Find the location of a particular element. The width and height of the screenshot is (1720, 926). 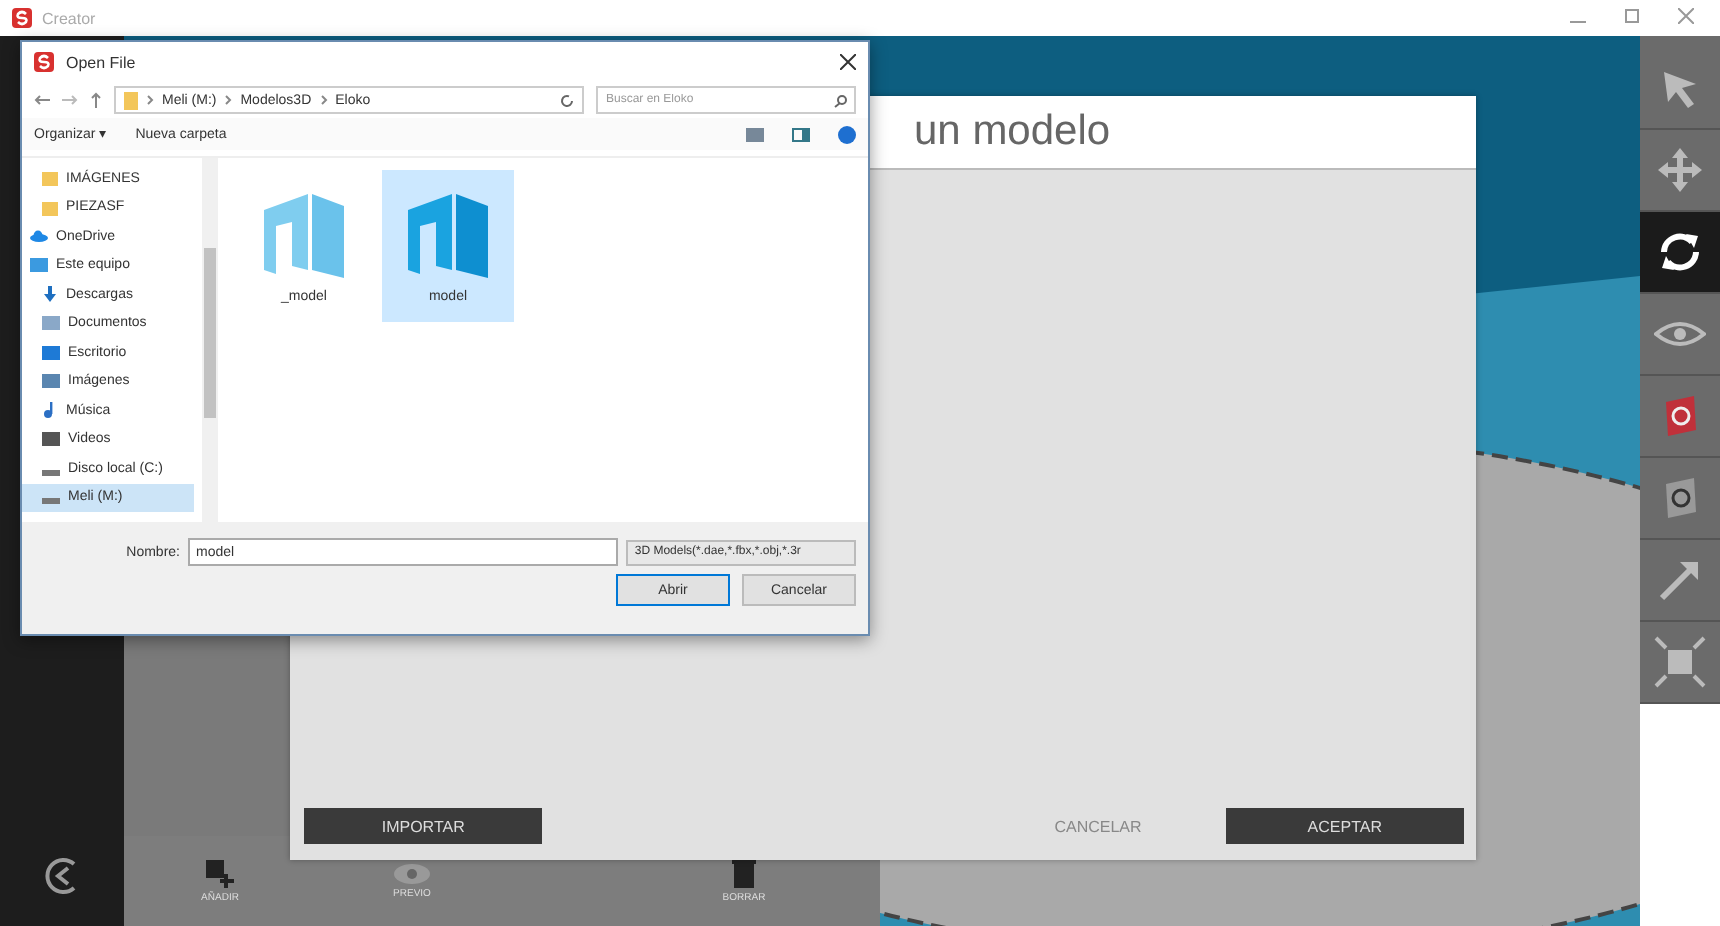

music-note-icon is located at coordinates (50, 410).